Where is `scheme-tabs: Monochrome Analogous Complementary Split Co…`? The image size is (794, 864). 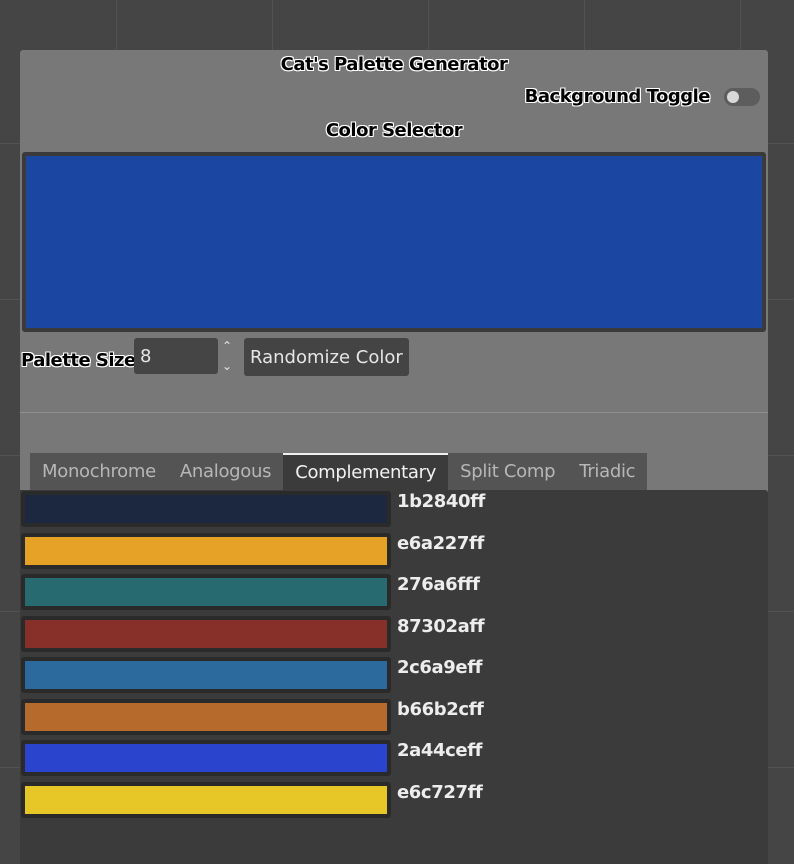
scheme-tabs: Monochrome Analogous Complementary Split Co… is located at coordinates (339, 471).